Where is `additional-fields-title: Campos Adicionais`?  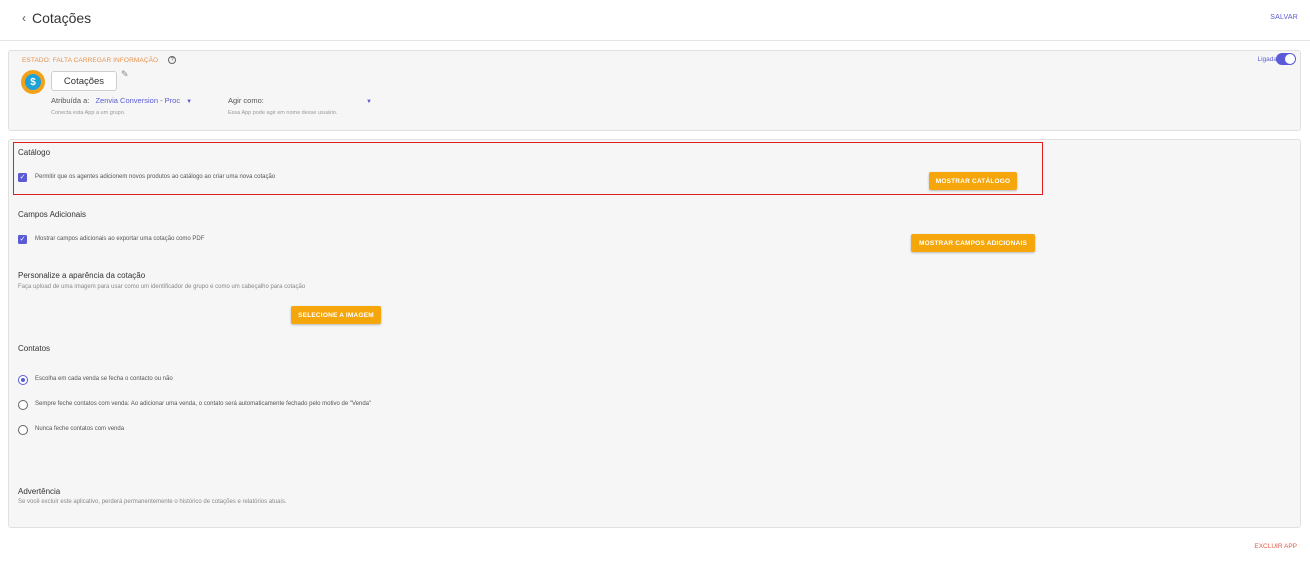 additional-fields-title: Campos Adicionais is located at coordinates (52, 214).